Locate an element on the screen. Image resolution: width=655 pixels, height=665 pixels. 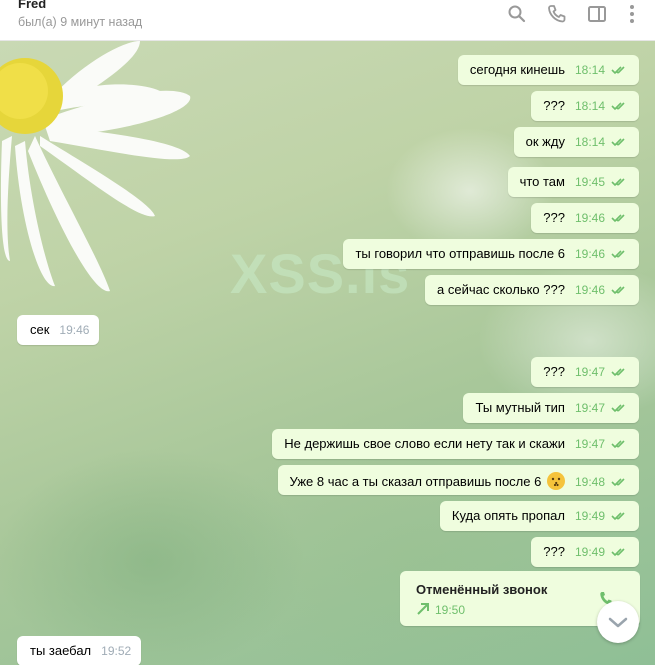
outgoing-message: ты говорил что отправишь после 6 19:46 is located at coordinates (491, 254).